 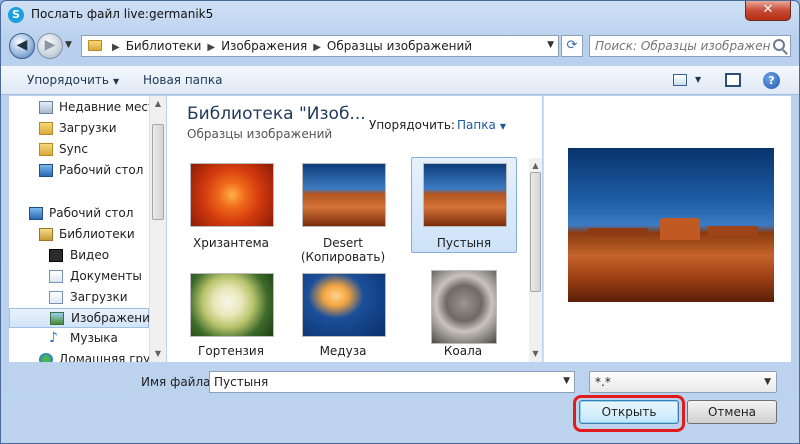 What do you see at coordinates (566, 381) in the screenshot?
I see `filename-dropdown-icon: ▼` at bounding box center [566, 381].